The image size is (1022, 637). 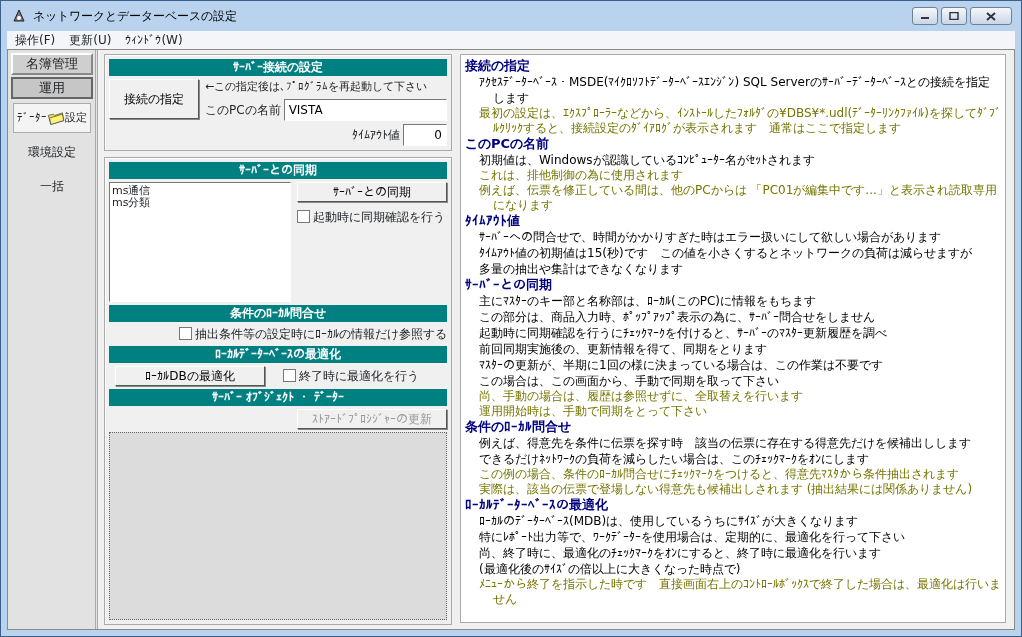 I want to click on section-header: ｻｰﾊﾞｰ ｵﾌﾞｼﾞｪｸﾄ ・ ﾃﾞｰﾀｰ, so click(x=278, y=397).